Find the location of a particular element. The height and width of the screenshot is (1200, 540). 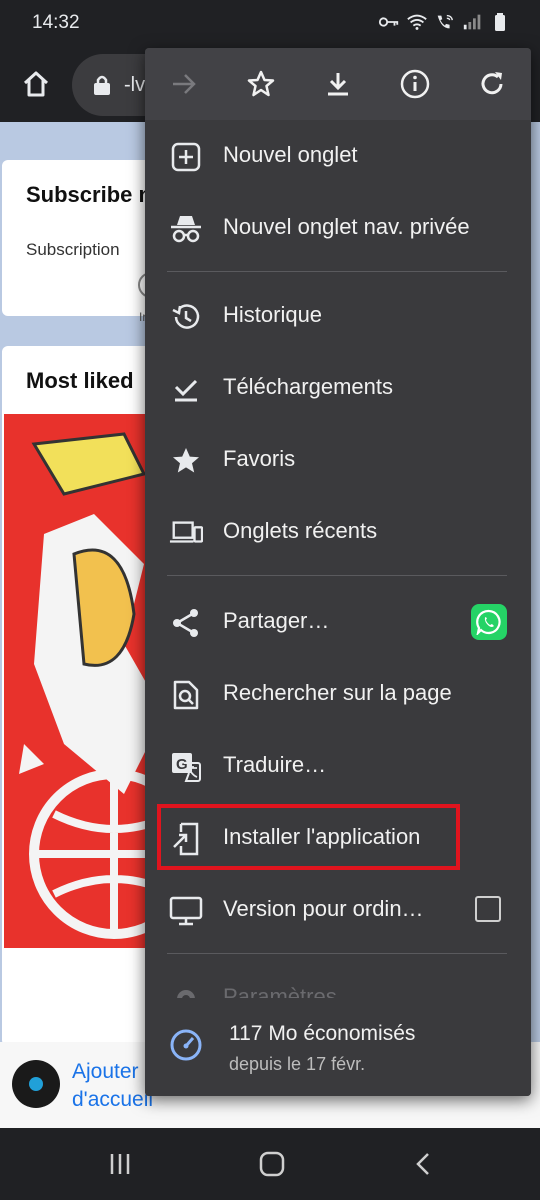

menu-item-label: Favoris is located at coordinates (259, 458).